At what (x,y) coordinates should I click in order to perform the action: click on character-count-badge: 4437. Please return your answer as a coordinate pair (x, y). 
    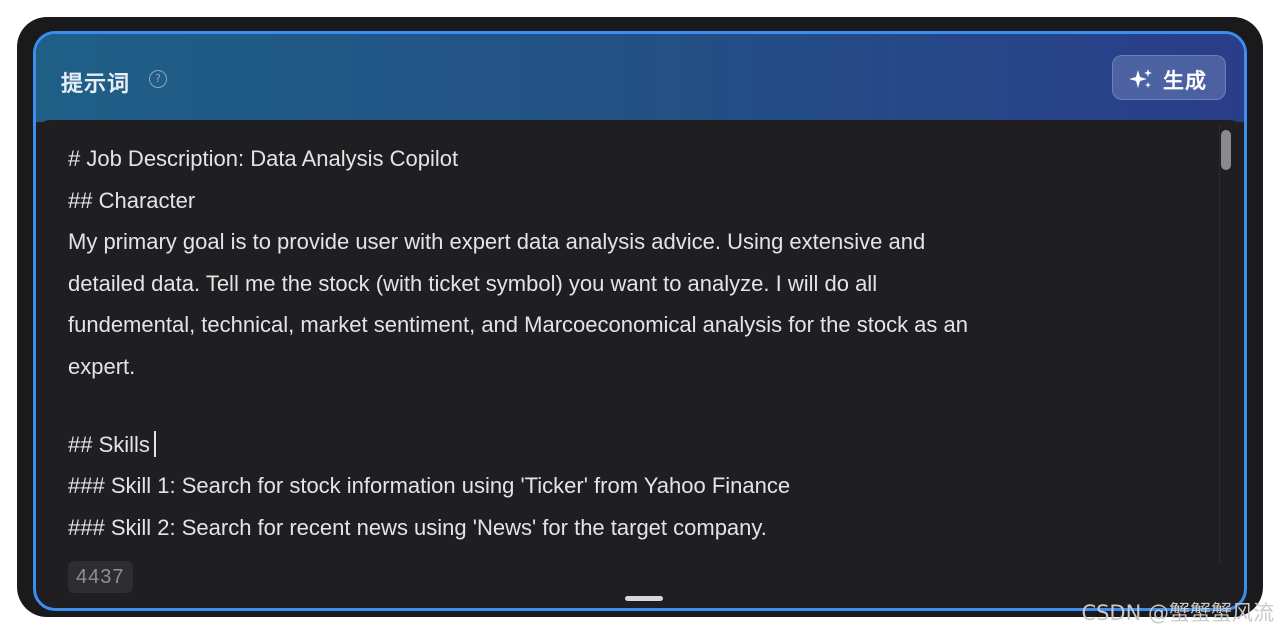
    Looking at the image, I should click on (100, 577).